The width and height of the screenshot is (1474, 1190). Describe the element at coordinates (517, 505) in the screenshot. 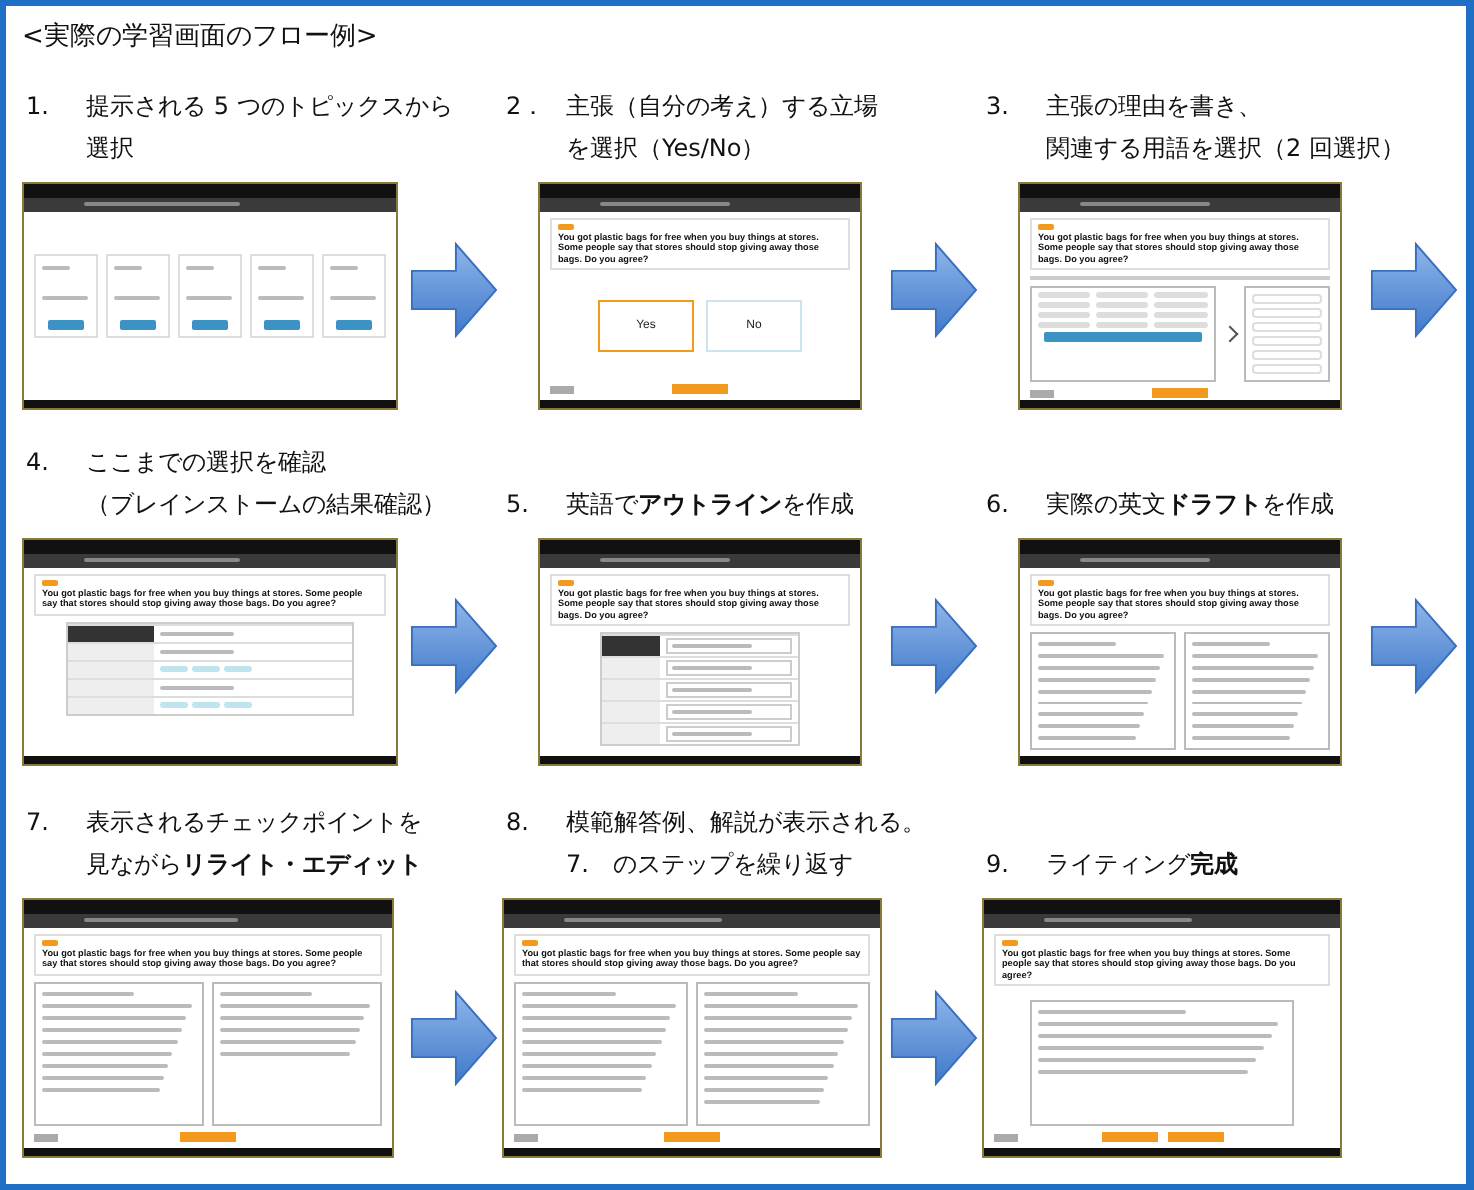

I see `step-number: 5.` at that location.